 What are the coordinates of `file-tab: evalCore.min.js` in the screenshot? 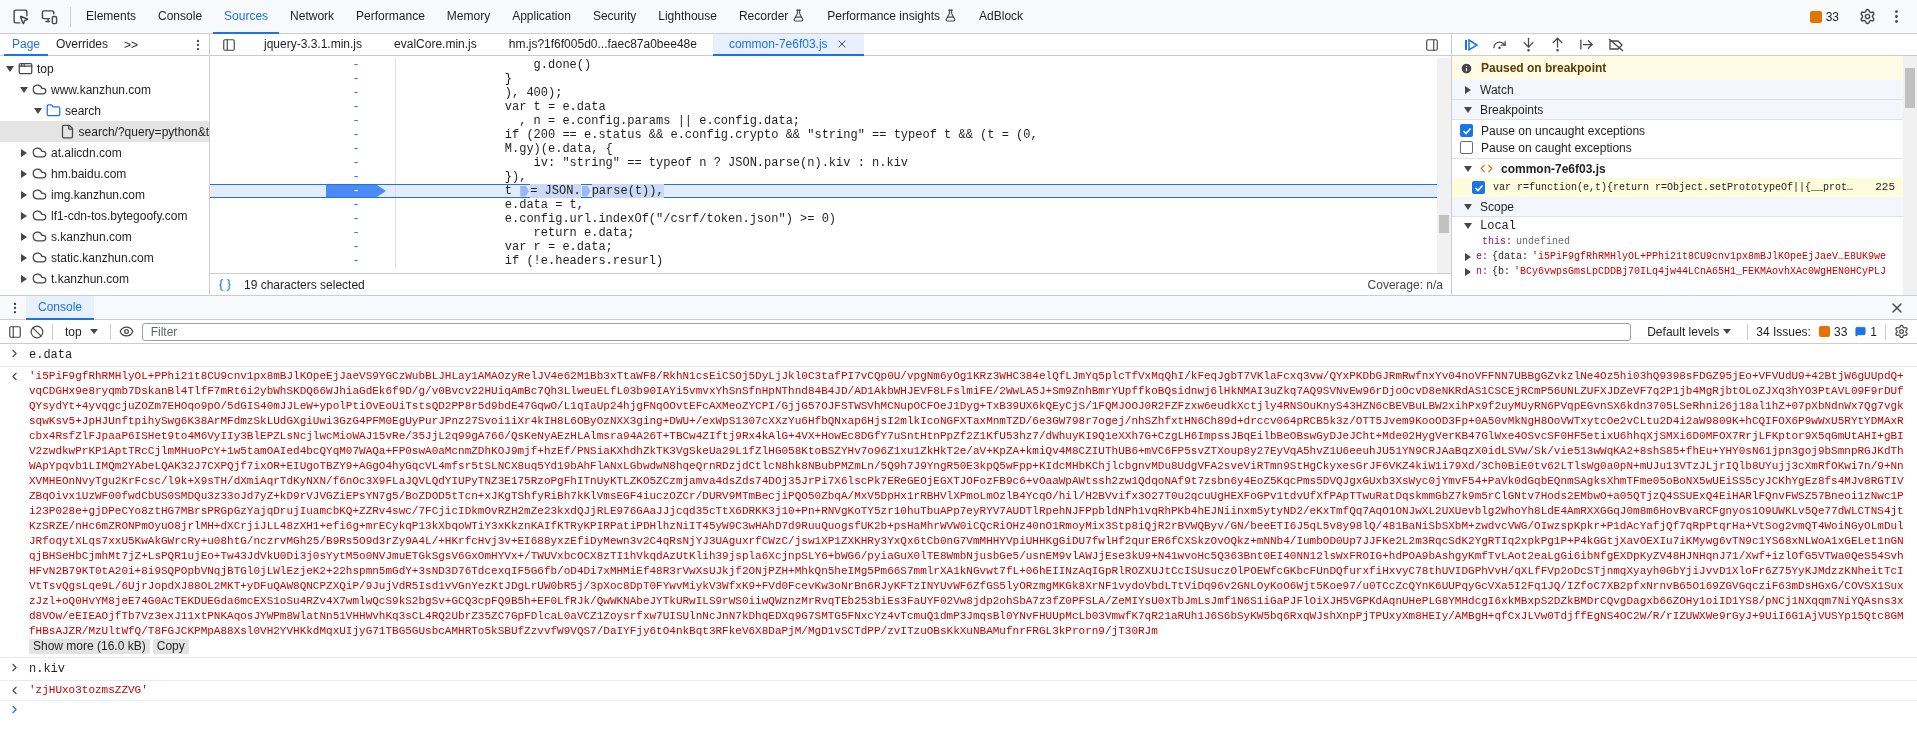 It's located at (435, 44).